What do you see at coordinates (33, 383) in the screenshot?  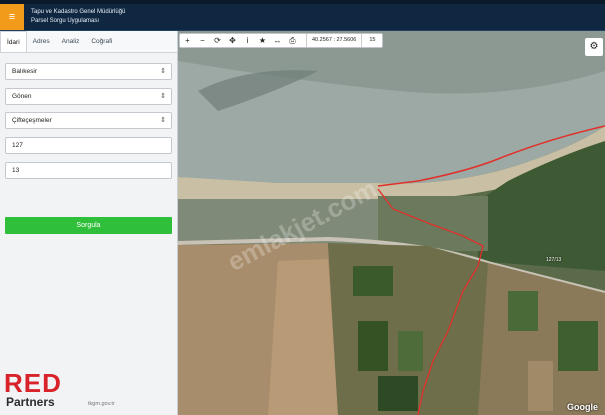 I see `logo-red-text: RED` at bounding box center [33, 383].